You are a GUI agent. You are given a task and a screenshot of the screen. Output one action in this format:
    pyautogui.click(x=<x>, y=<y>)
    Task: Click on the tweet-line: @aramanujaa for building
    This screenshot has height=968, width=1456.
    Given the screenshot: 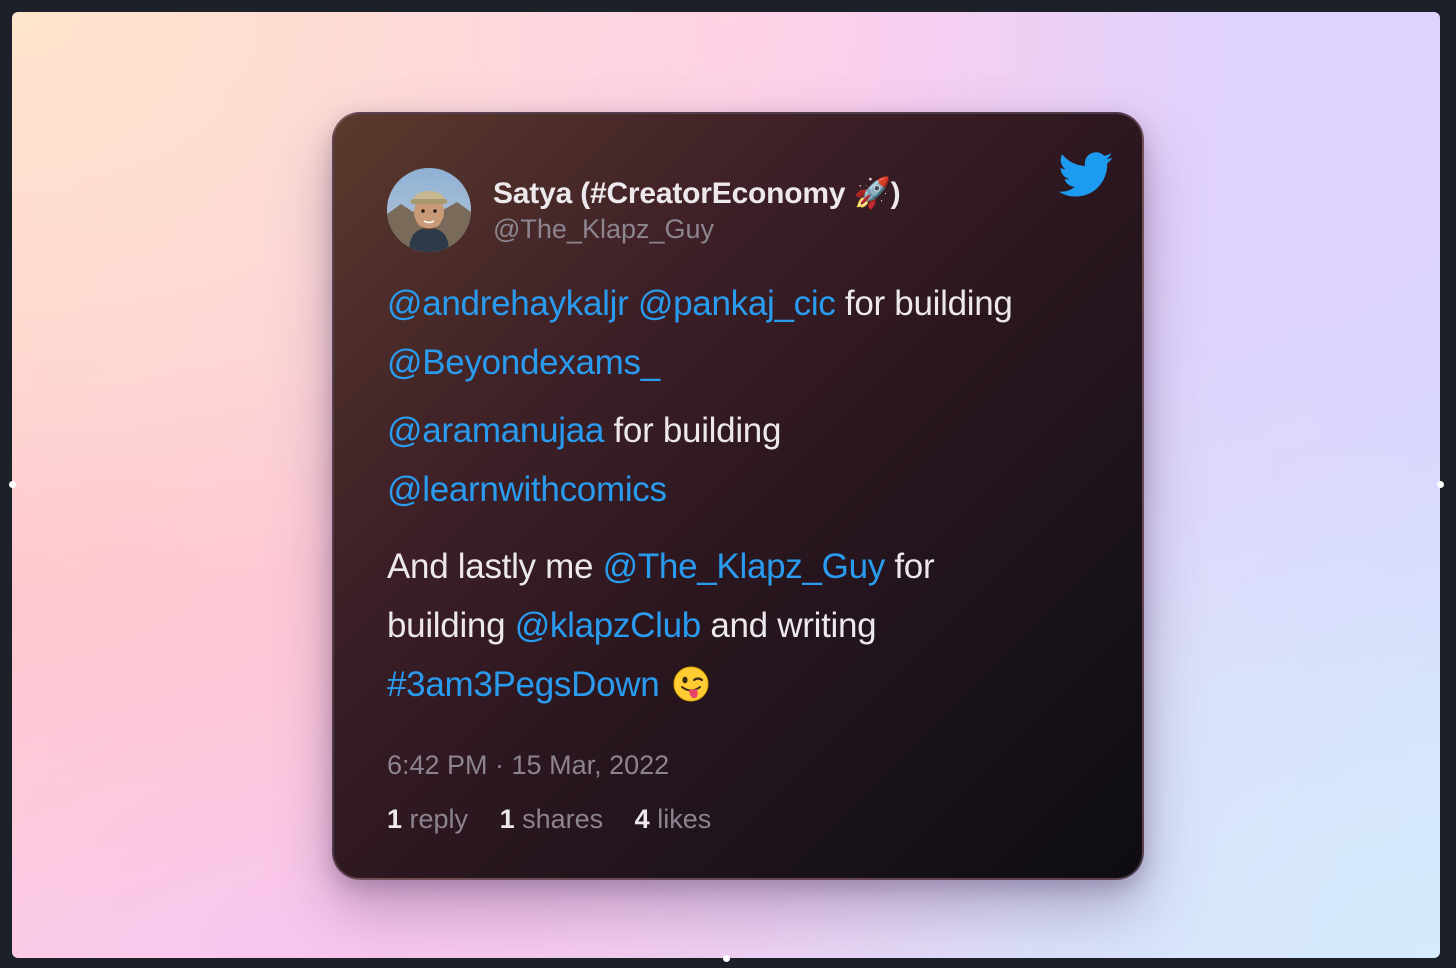 What is the action you would take?
    pyautogui.click(x=747, y=430)
    